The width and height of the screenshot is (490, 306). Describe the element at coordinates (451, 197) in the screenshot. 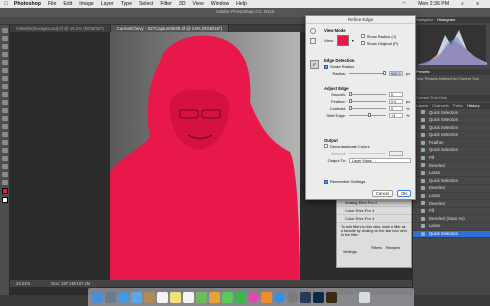

I see `history-item: Lasso` at that location.